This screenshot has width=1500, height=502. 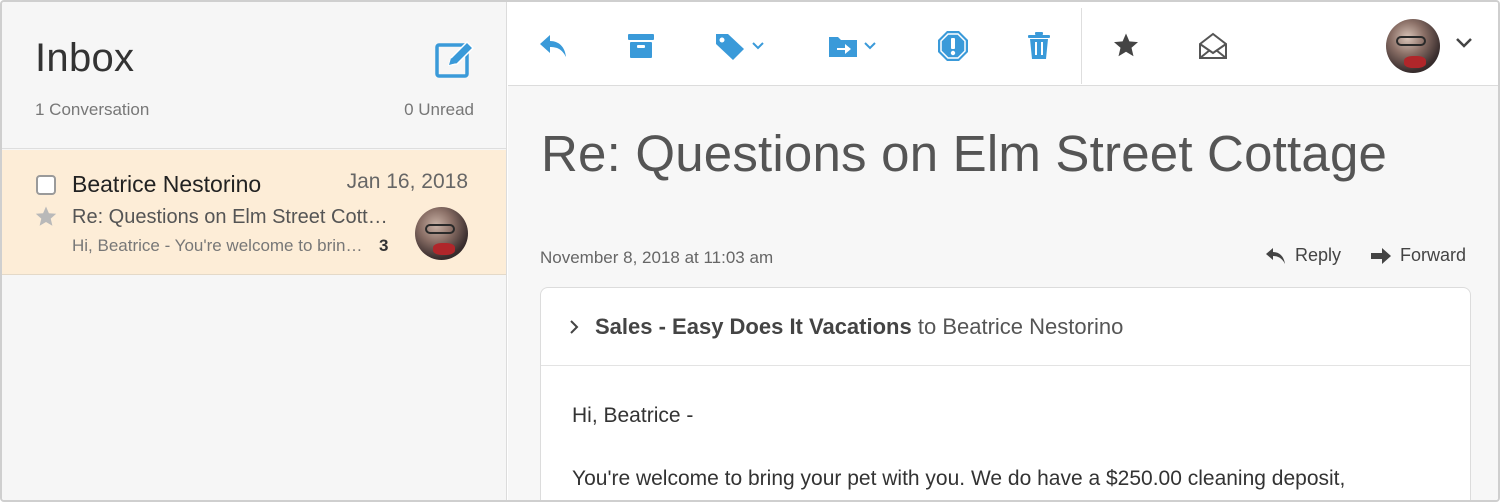 I want to click on move-to-folder-icon, so click(x=852, y=46).